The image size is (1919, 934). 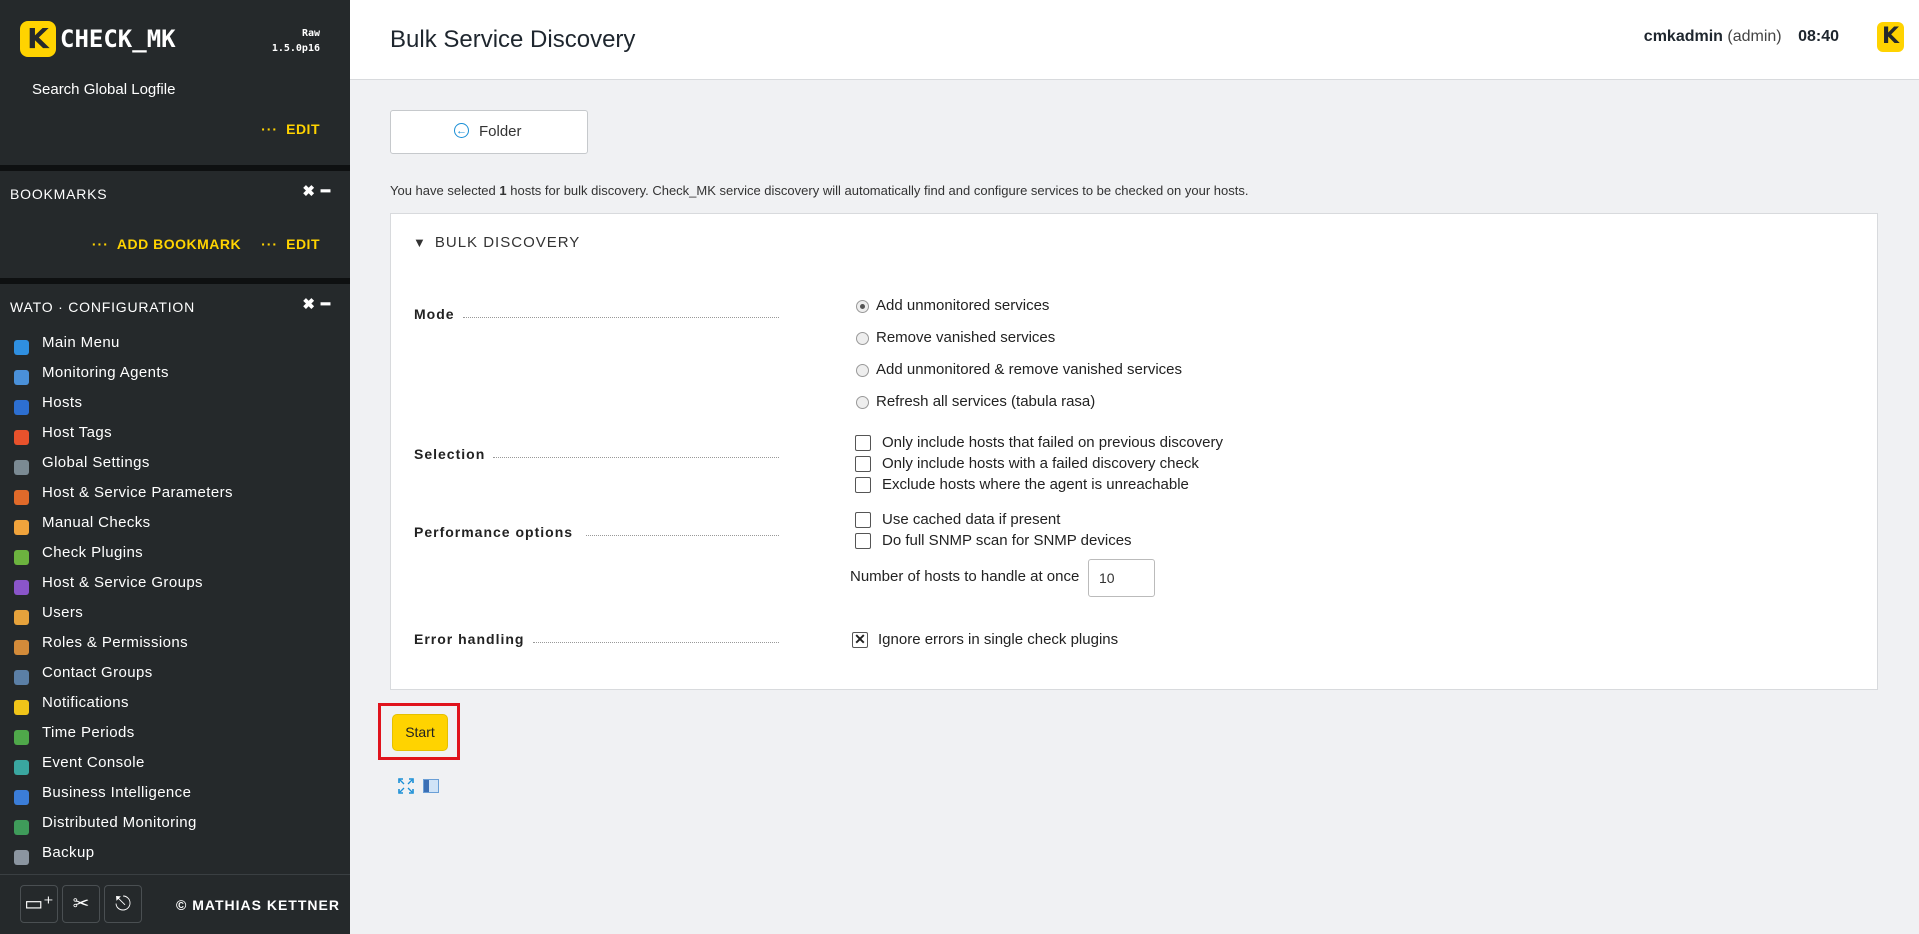 What do you see at coordinates (175, 706) in the screenshot?
I see `wato-item-notifications: Notifications` at bounding box center [175, 706].